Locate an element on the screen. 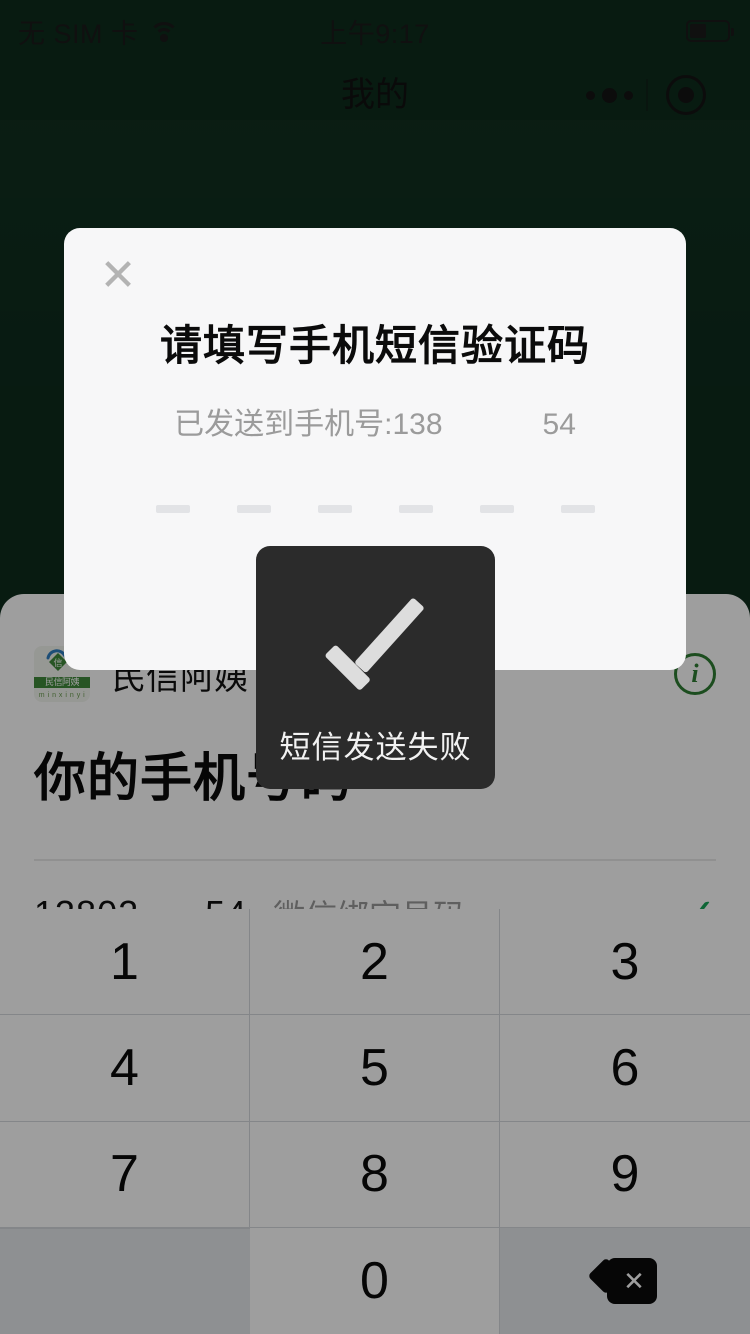  verification-code-input is located at coordinates (375, 509).